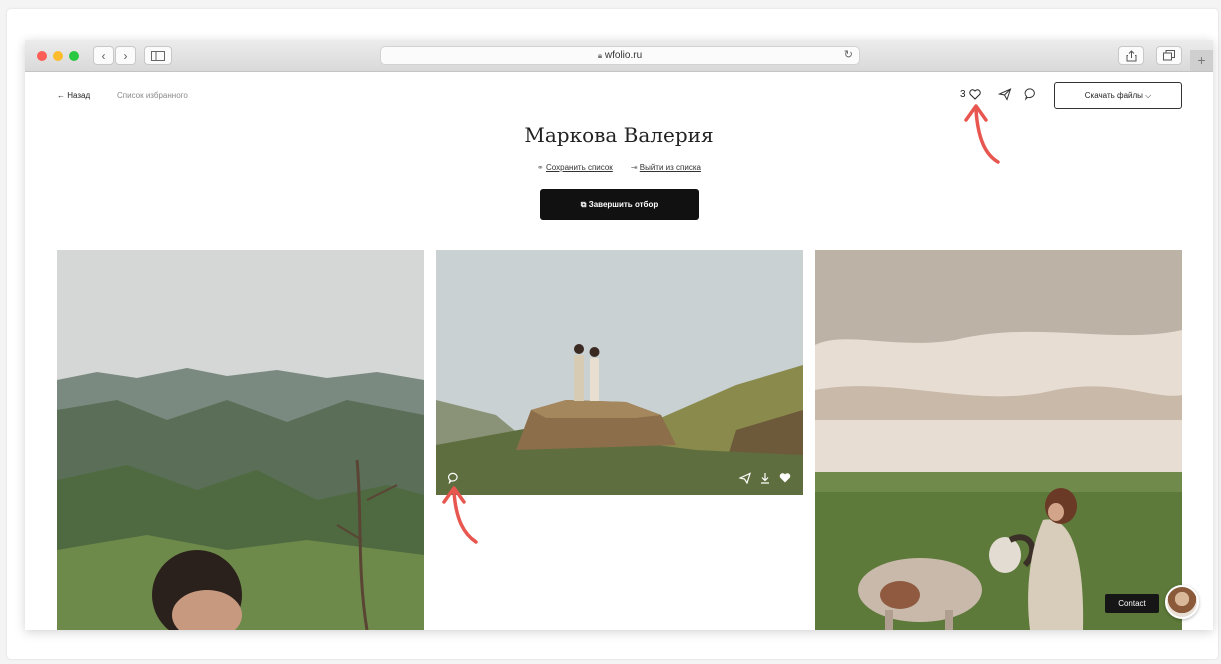  Describe the element at coordinates (540, 167) in the screenshot. I see `link-icon: ⚭` at that location.